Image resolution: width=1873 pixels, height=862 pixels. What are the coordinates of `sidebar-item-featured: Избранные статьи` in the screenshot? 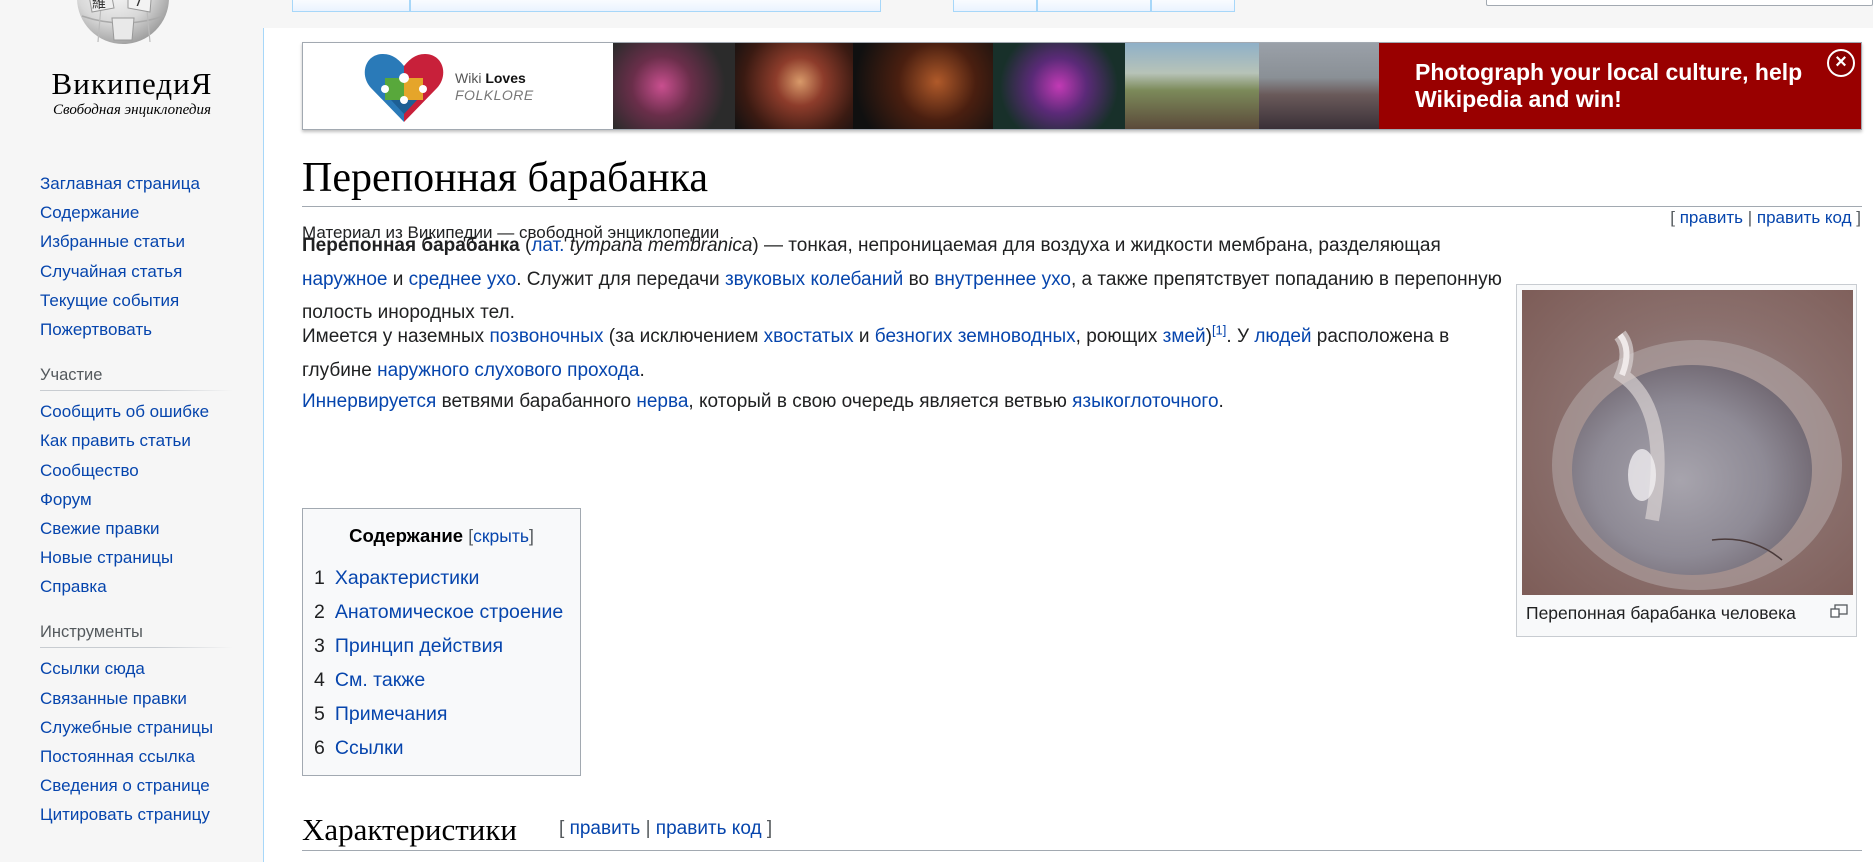 It's located at (112, 241).